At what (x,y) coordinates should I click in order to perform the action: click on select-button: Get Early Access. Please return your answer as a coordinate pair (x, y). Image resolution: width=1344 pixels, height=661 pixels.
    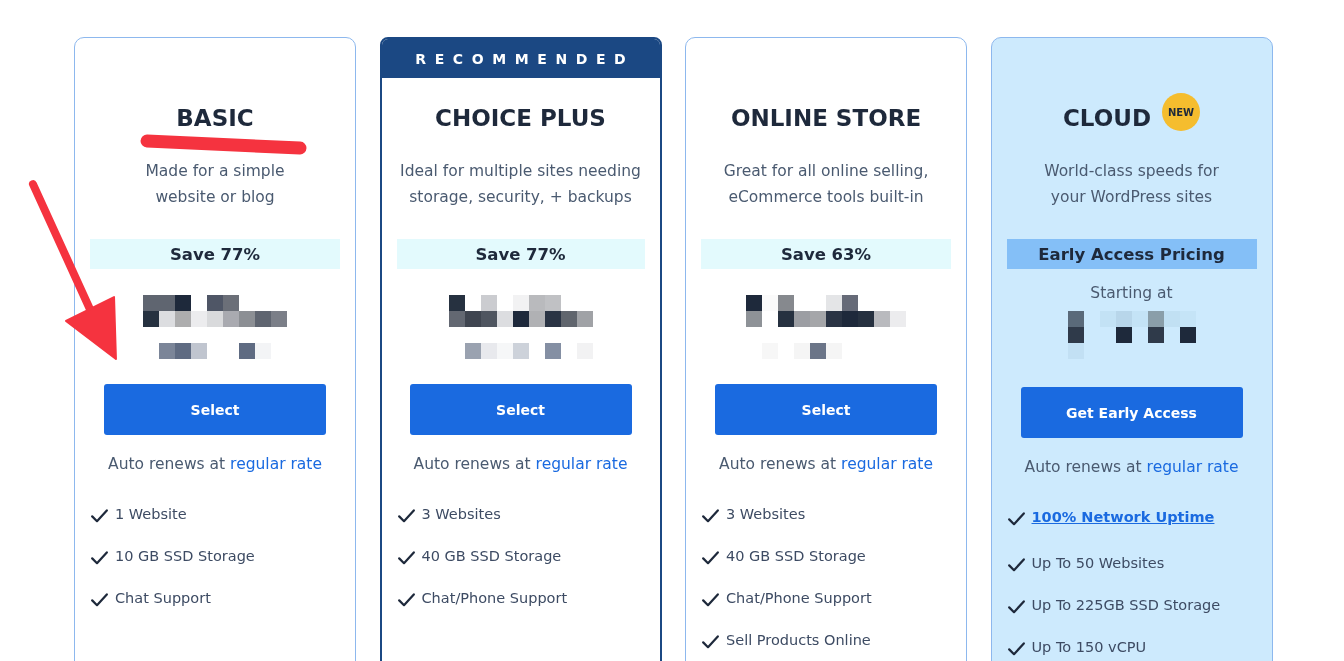
    Looking at the image, I should click on (1131, 412).